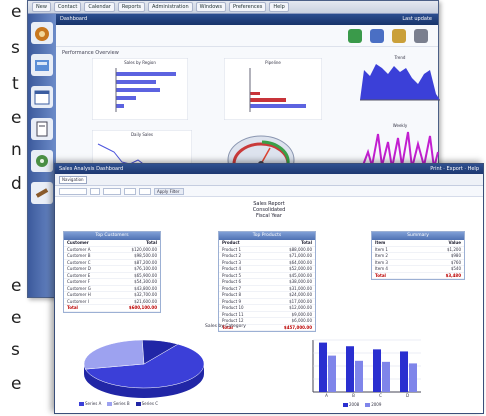 The image size is (486, 416). Describe the element at coordinates (269, 191) in the screenshot. I see `filter-bar: Apply Filter` at that location.